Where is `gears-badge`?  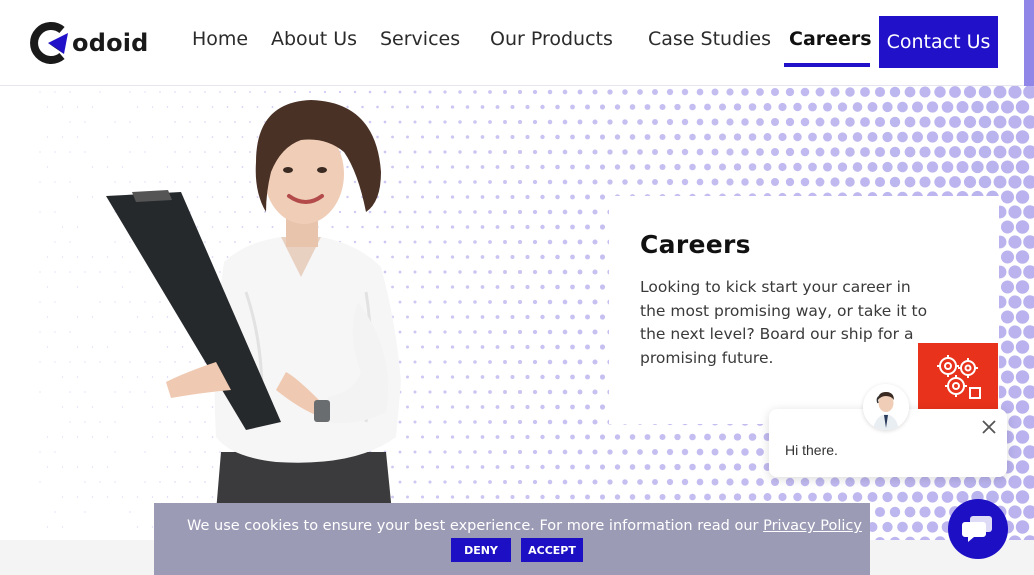
gears-badge is located at coordinates (958, 376).